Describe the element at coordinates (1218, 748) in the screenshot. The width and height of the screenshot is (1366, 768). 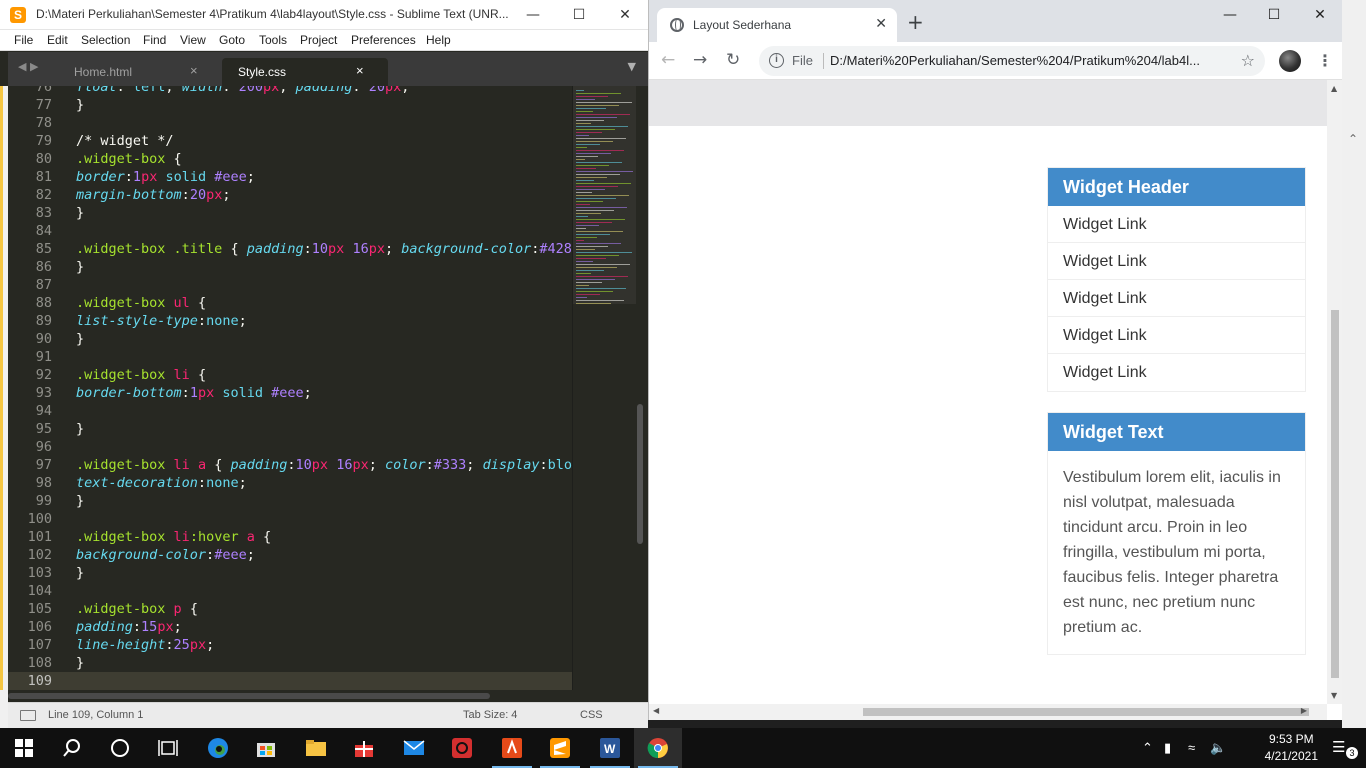
I see `volume-icon: 🔈` at that location.